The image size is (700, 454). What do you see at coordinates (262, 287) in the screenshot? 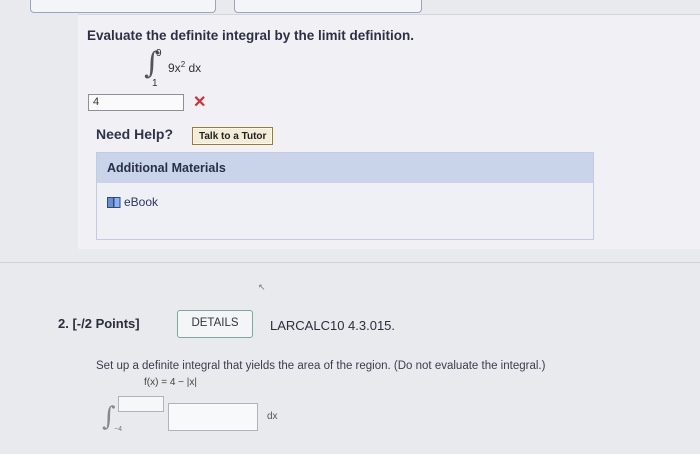
I see `mouse-cursor-icon: ↖` at bounding box center [262, 287].